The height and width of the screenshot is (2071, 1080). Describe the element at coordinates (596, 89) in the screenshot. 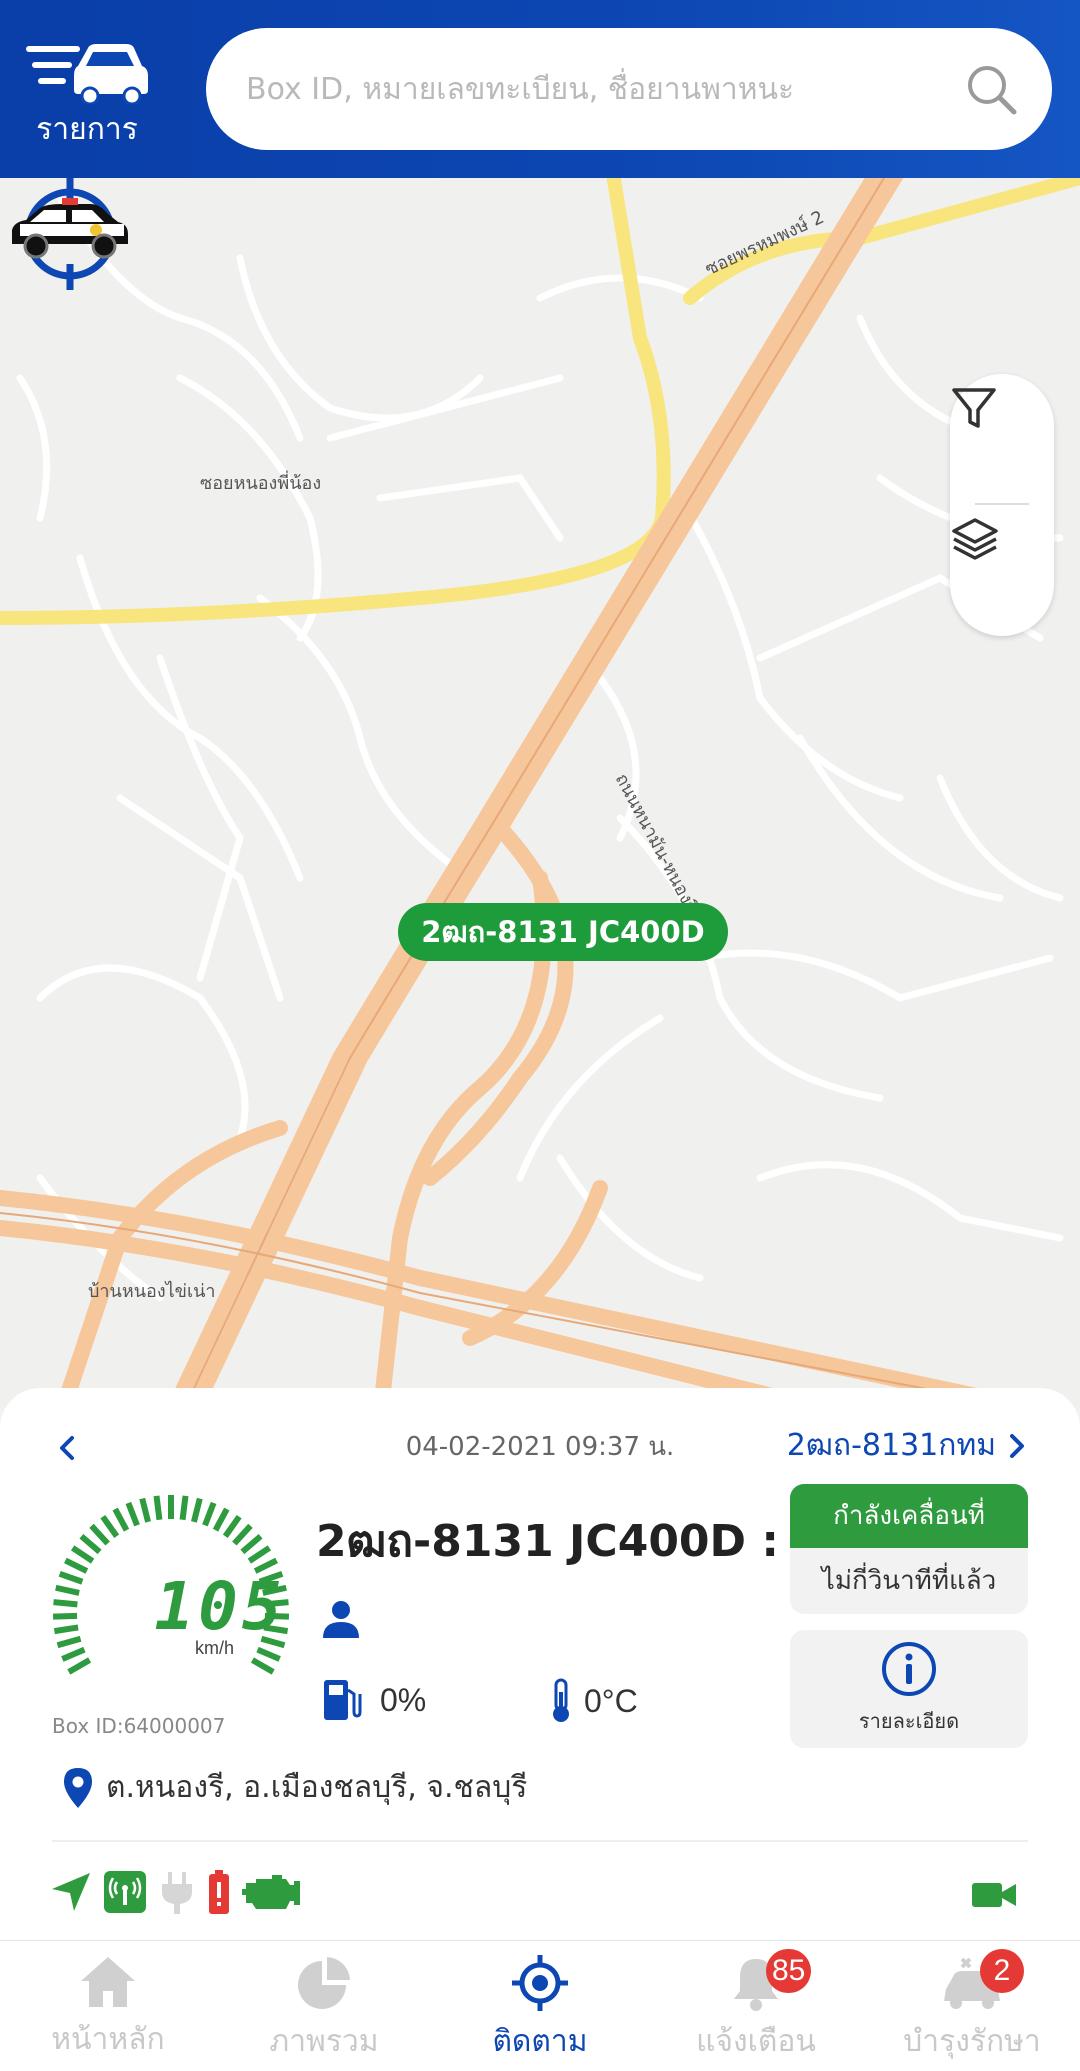

I see `search-input` at that location.